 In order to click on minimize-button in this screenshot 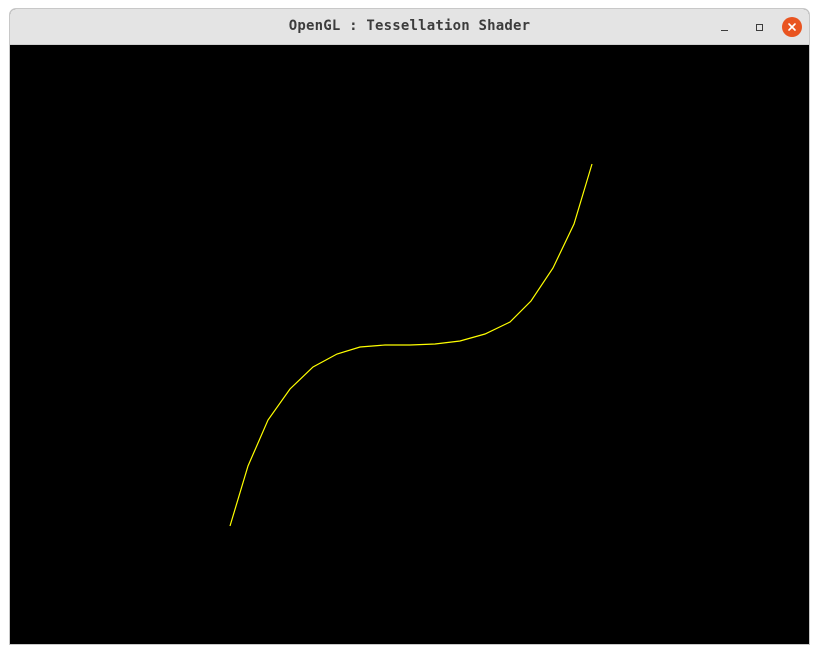, I will do `click(724, 27)`.